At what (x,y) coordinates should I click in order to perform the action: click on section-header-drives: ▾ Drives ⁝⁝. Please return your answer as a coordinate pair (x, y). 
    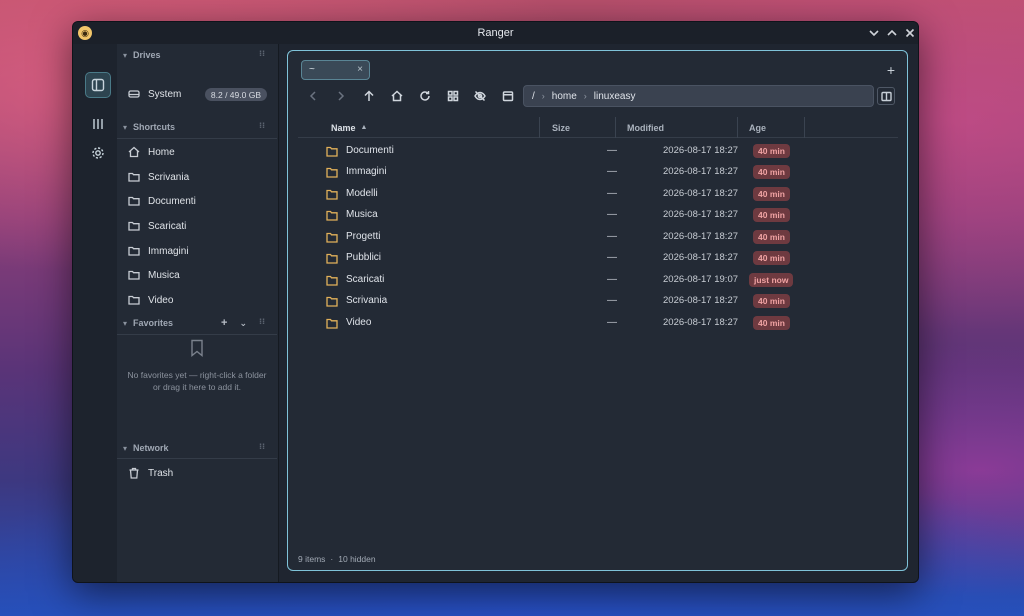
    Looking at the image, I should click on (197, 55).